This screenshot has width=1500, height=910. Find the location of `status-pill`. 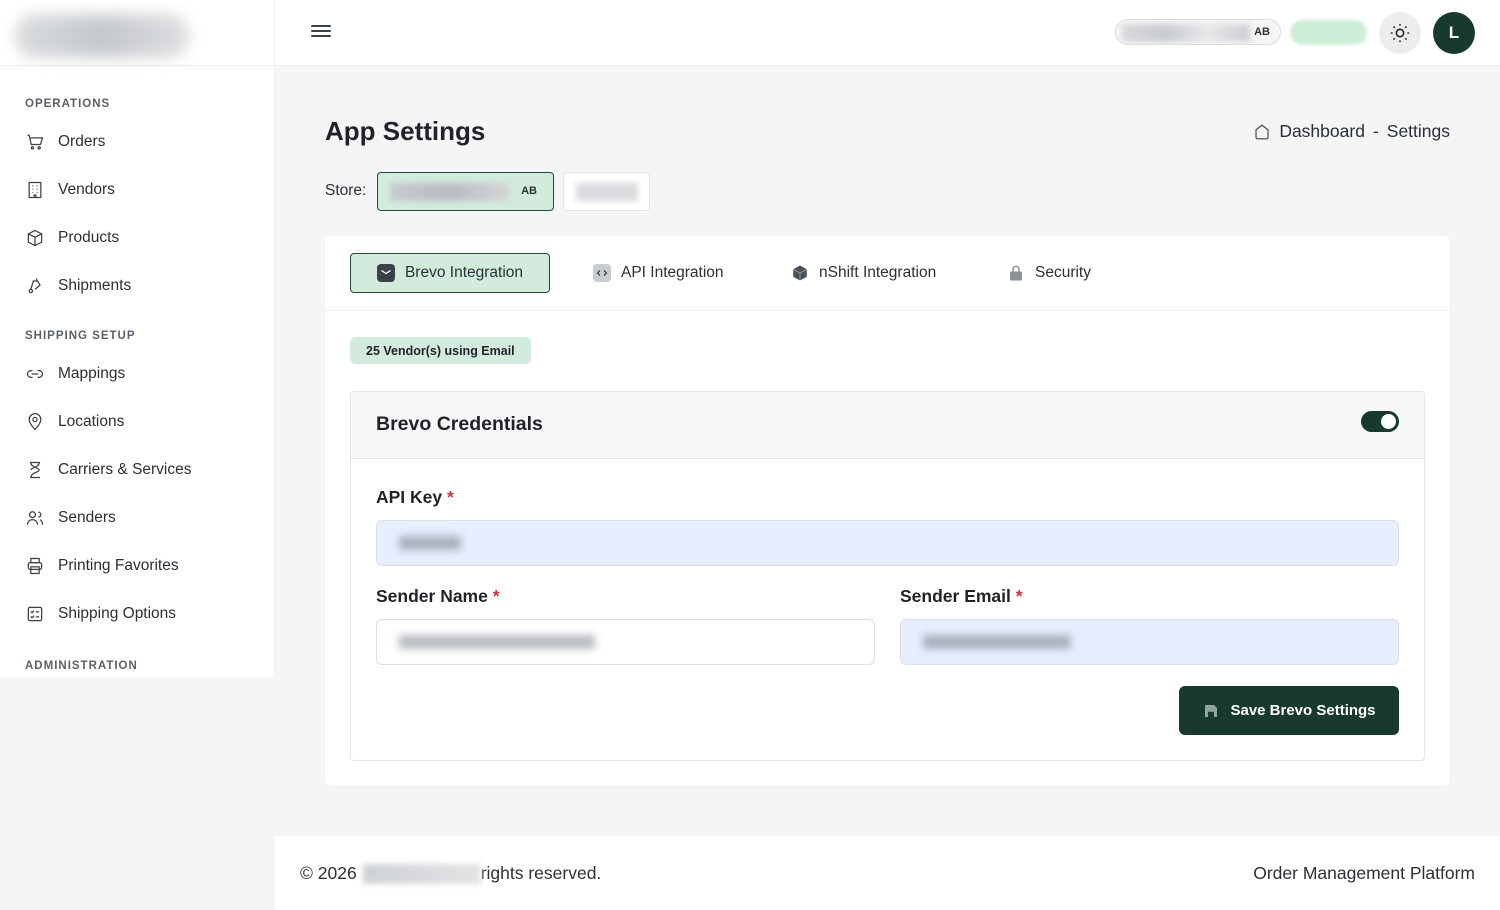

status-pill is located at coordinates (1328, 32).